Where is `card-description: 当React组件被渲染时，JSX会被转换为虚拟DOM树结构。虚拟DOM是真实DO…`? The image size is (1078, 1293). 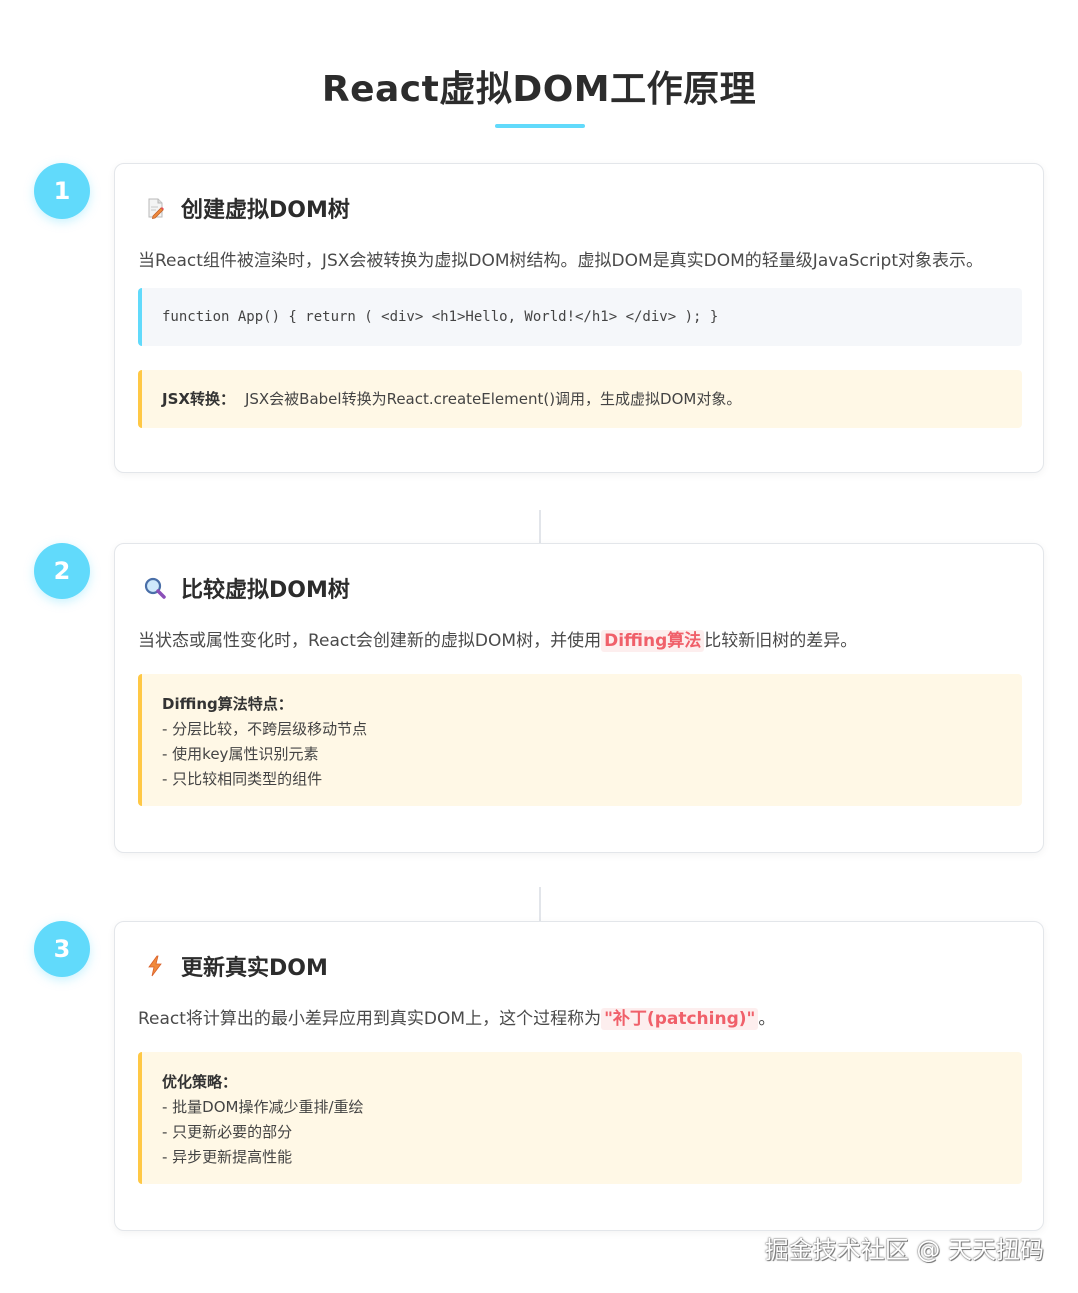 card-description: 当React组件被渲染时，JSX会被转换为虚拟DOM树结构。虚拟DOM是真实DO… is located at coordinates (561, 261).